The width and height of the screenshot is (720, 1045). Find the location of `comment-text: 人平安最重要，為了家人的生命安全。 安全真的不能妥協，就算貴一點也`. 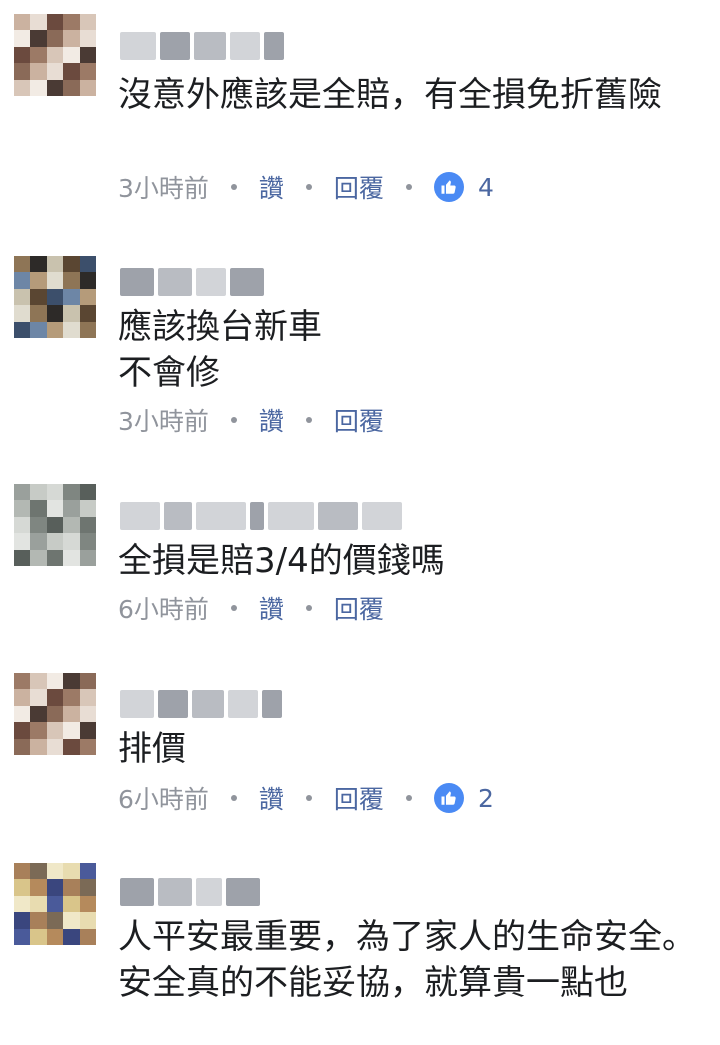

comment-text: 人平安最重要，為了家人的生命安全。 安全真的不能妥協，就算貴一點也 is located at coordinates (407, 960).